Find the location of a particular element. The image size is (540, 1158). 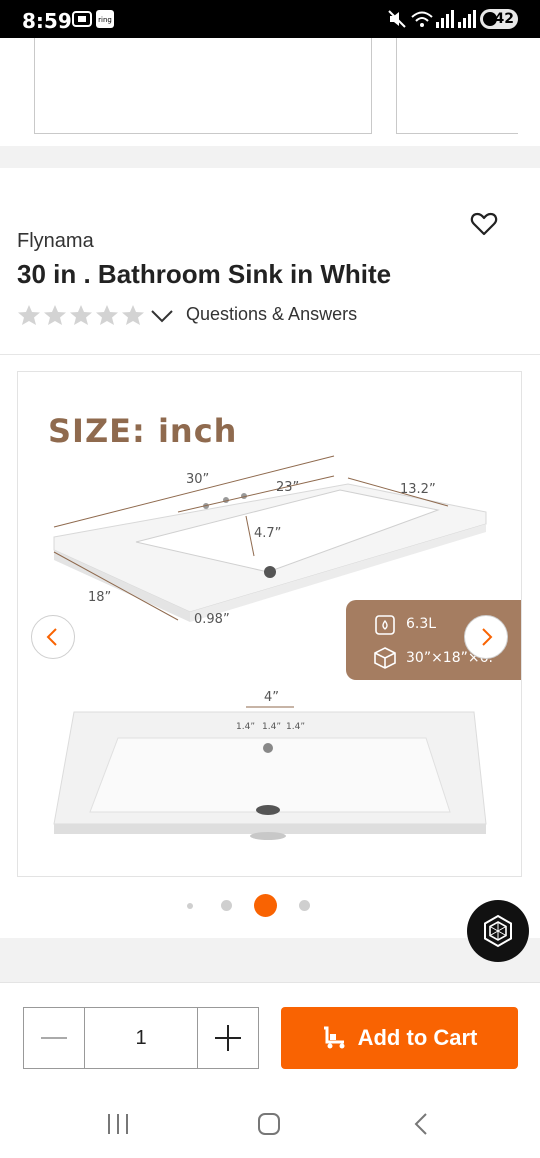

minus-icon is located at coordinates (54, 1038).